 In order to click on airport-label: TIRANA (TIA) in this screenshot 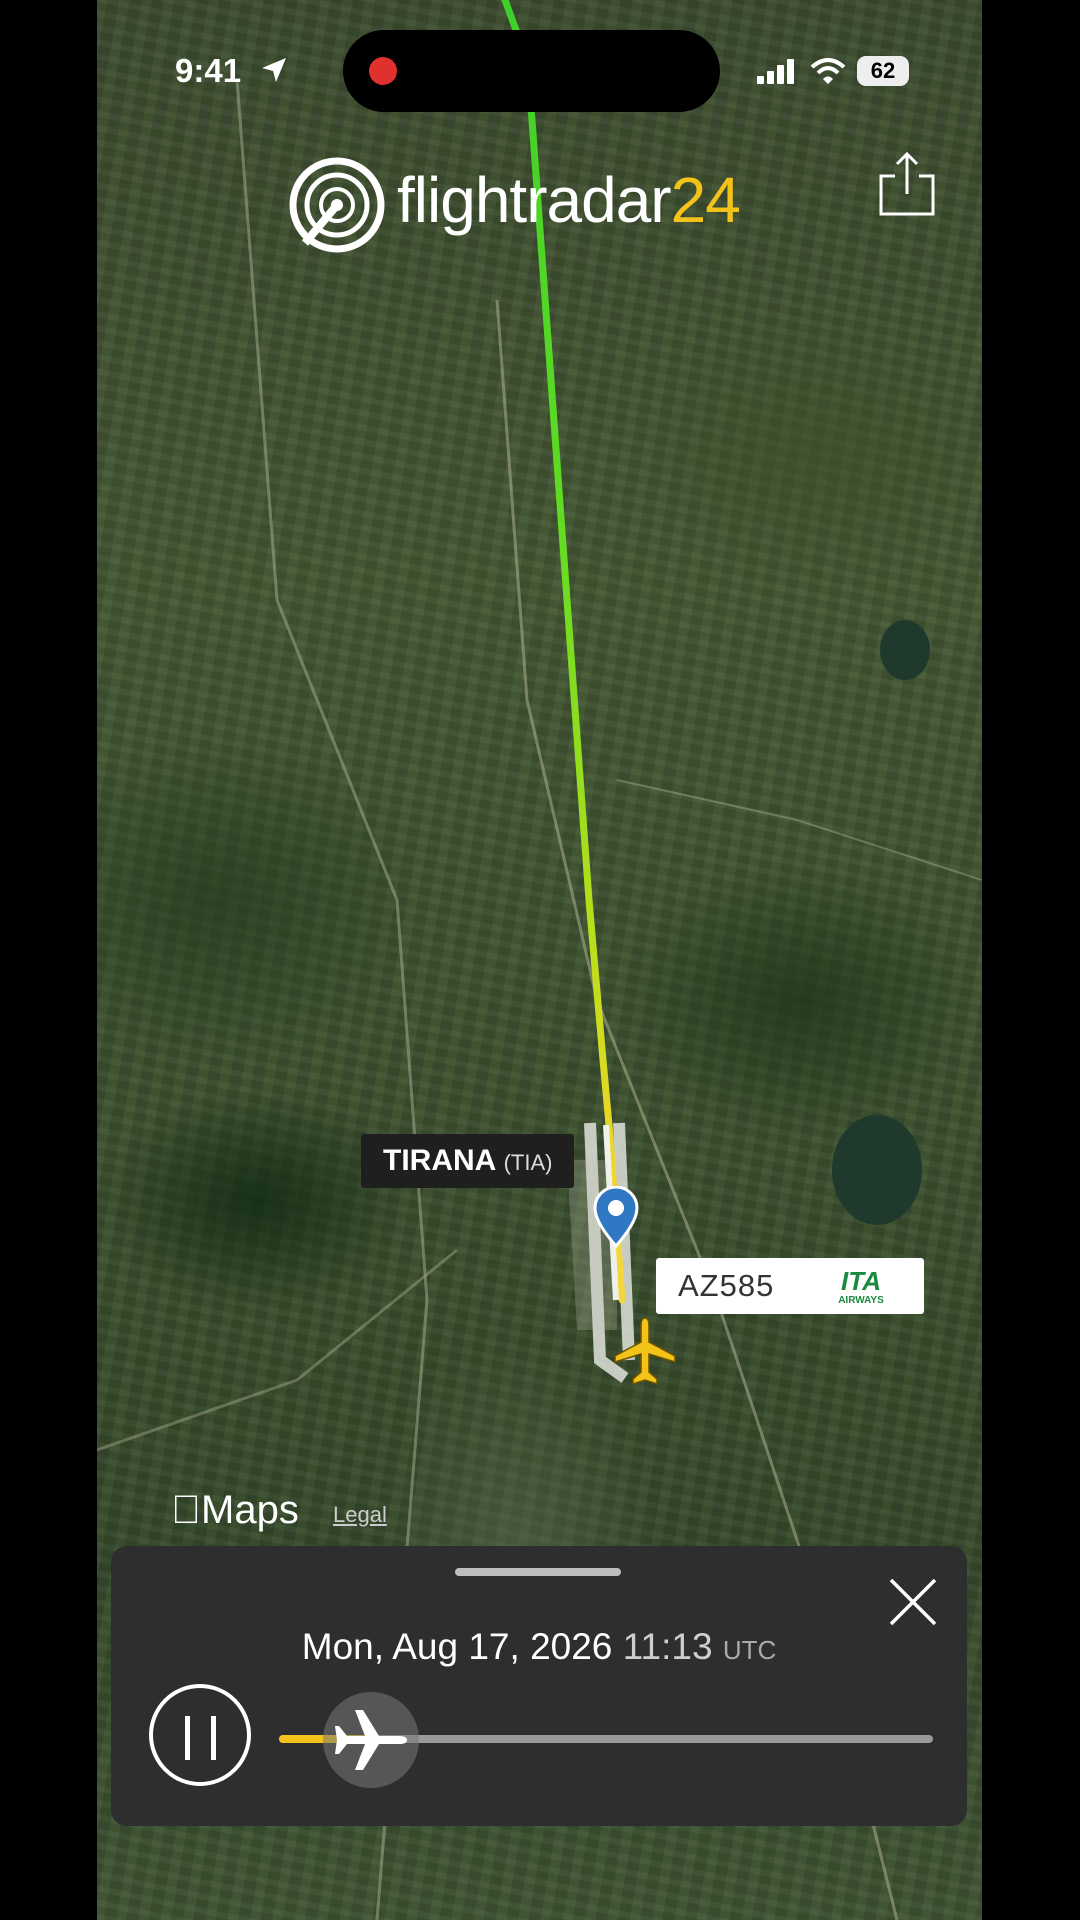, I will do `click(468, 1161)`.